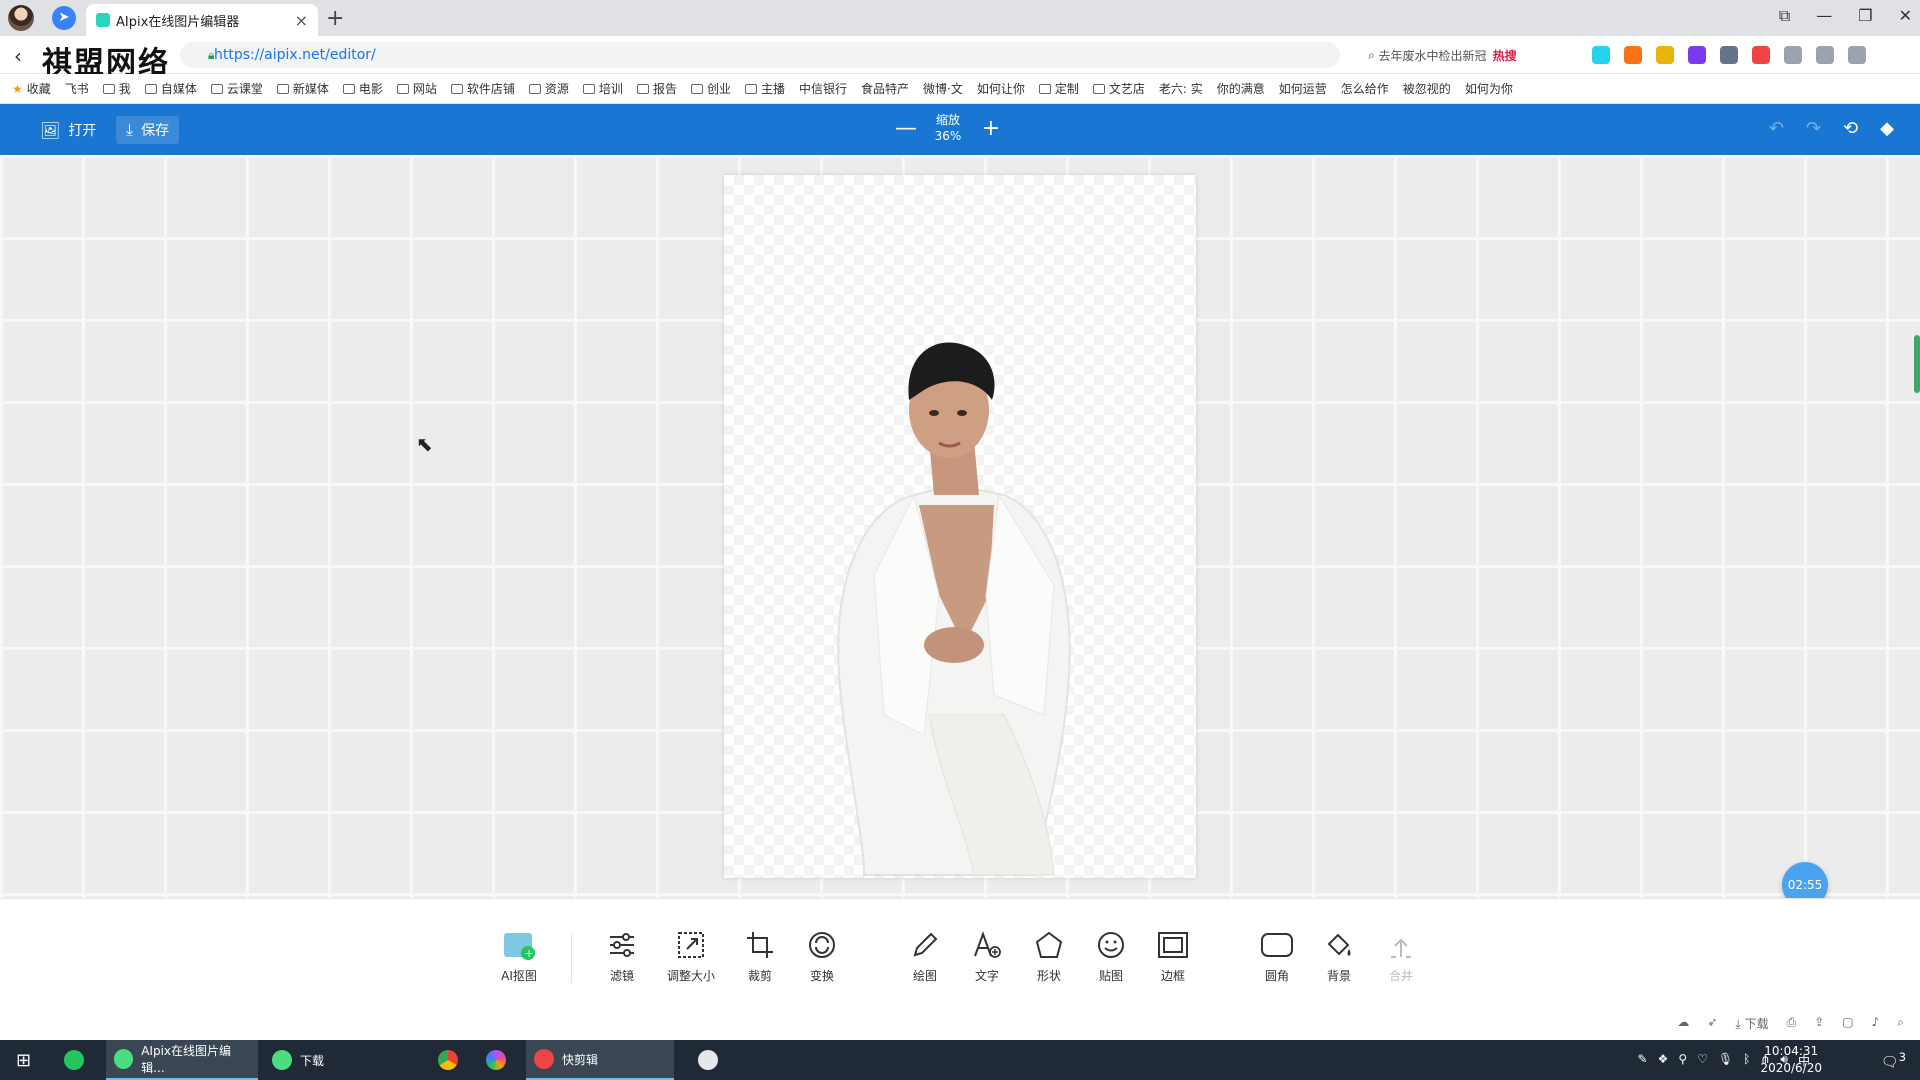 This screenshot has height=1080, width=1920. Describe the element at coordinates (925, 955) in the screenshot. I see `tool-draw: 绘图` at that location.